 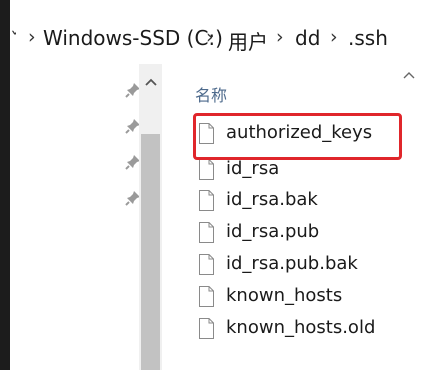 What do you see at coordinates (301, 327) in the screenshot?
I see `file-name: known_hosts.old` at bounding box center [301, 327].